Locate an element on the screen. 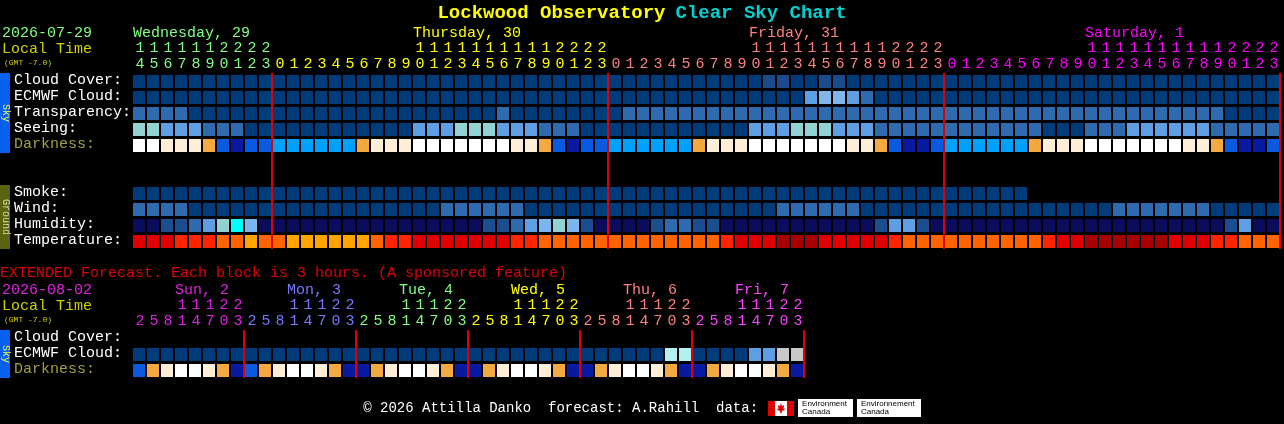 The height and width of the screenshot is (424, 1284). day-label: Wed, 5 is located at coordinates (538, 291).